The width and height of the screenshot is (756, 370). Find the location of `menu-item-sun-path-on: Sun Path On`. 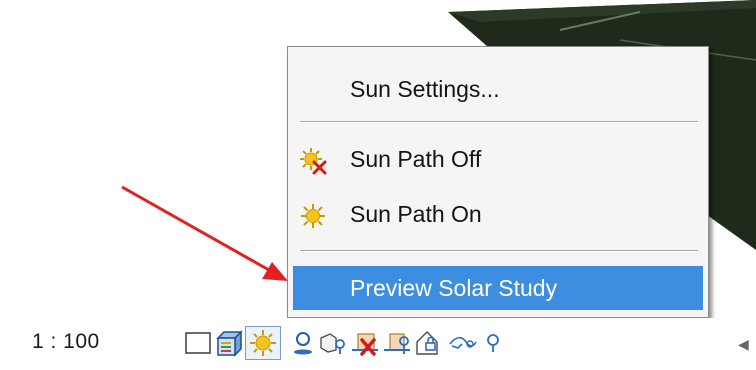

menu-item-sun-path-on: Sun Path On is located at coordinates (498, 214).